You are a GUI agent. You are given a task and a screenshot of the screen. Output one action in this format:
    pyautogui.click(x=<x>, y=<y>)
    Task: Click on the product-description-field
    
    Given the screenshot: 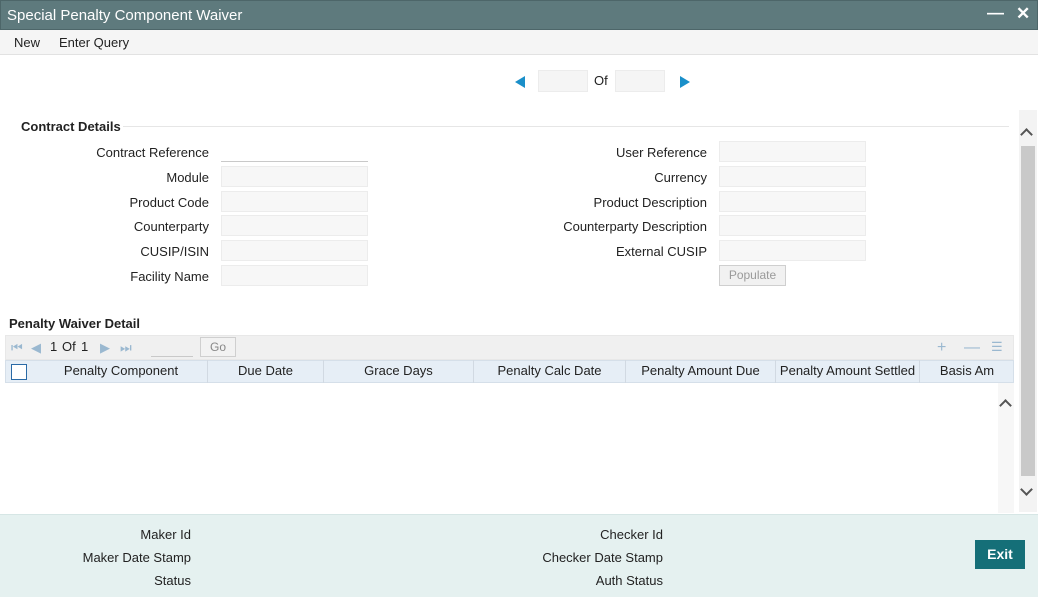 What is the action you would take?
    pyautogui.click(x=792, y=201)
    